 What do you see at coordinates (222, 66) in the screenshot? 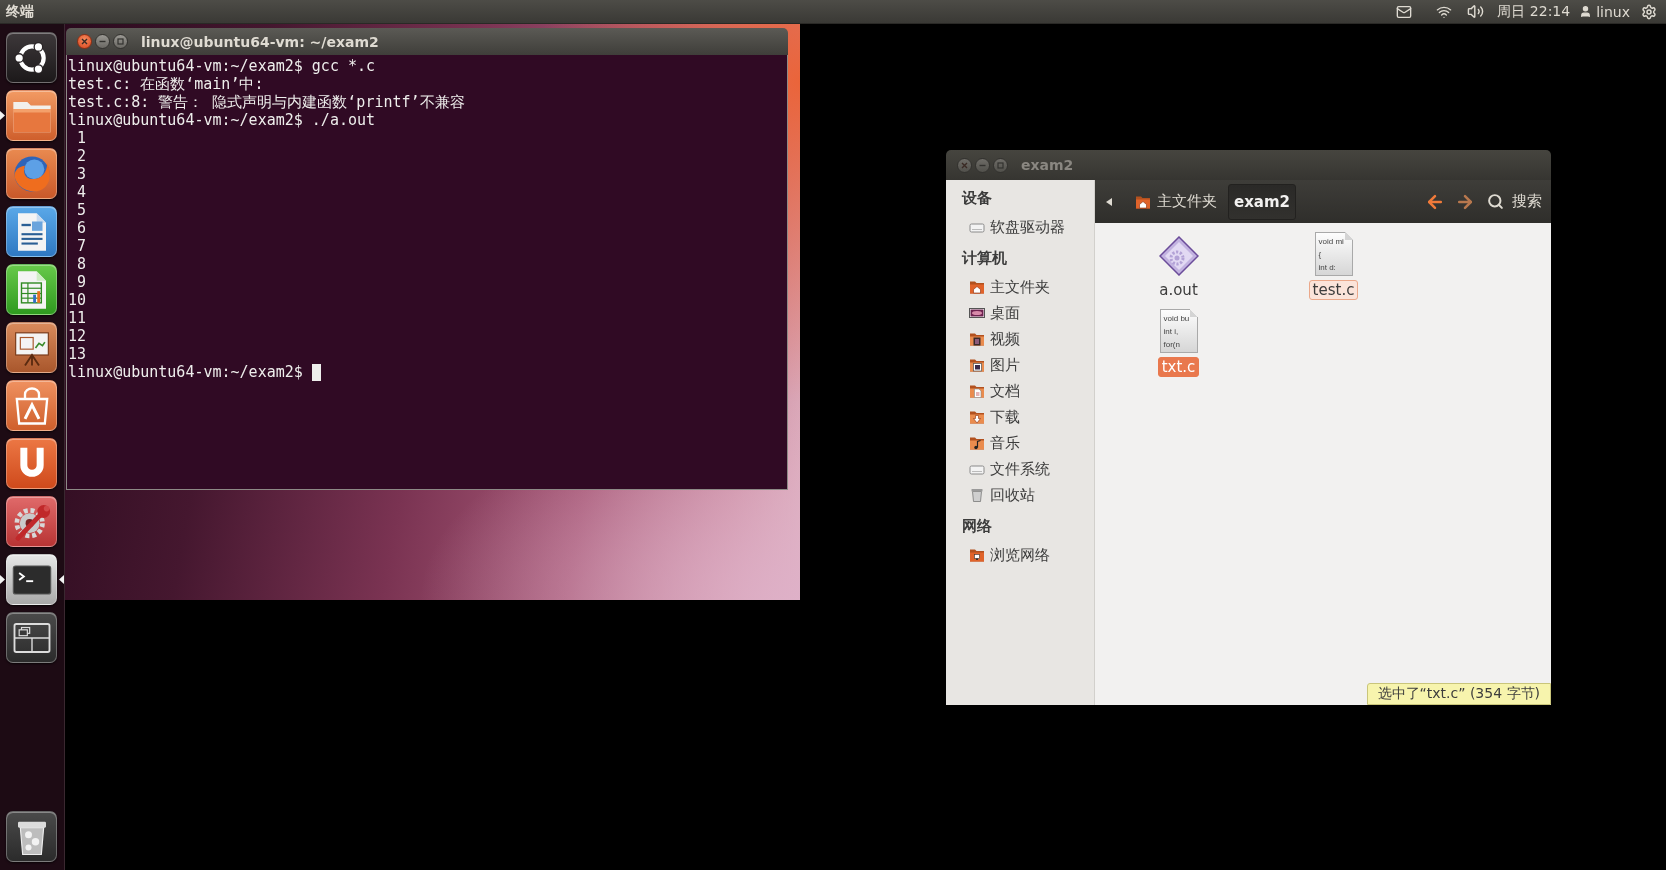
I see `terminal-line: linux@ubuntu64-vm:~/exam2$ gcc *.c` at bounding box center [222, 66].